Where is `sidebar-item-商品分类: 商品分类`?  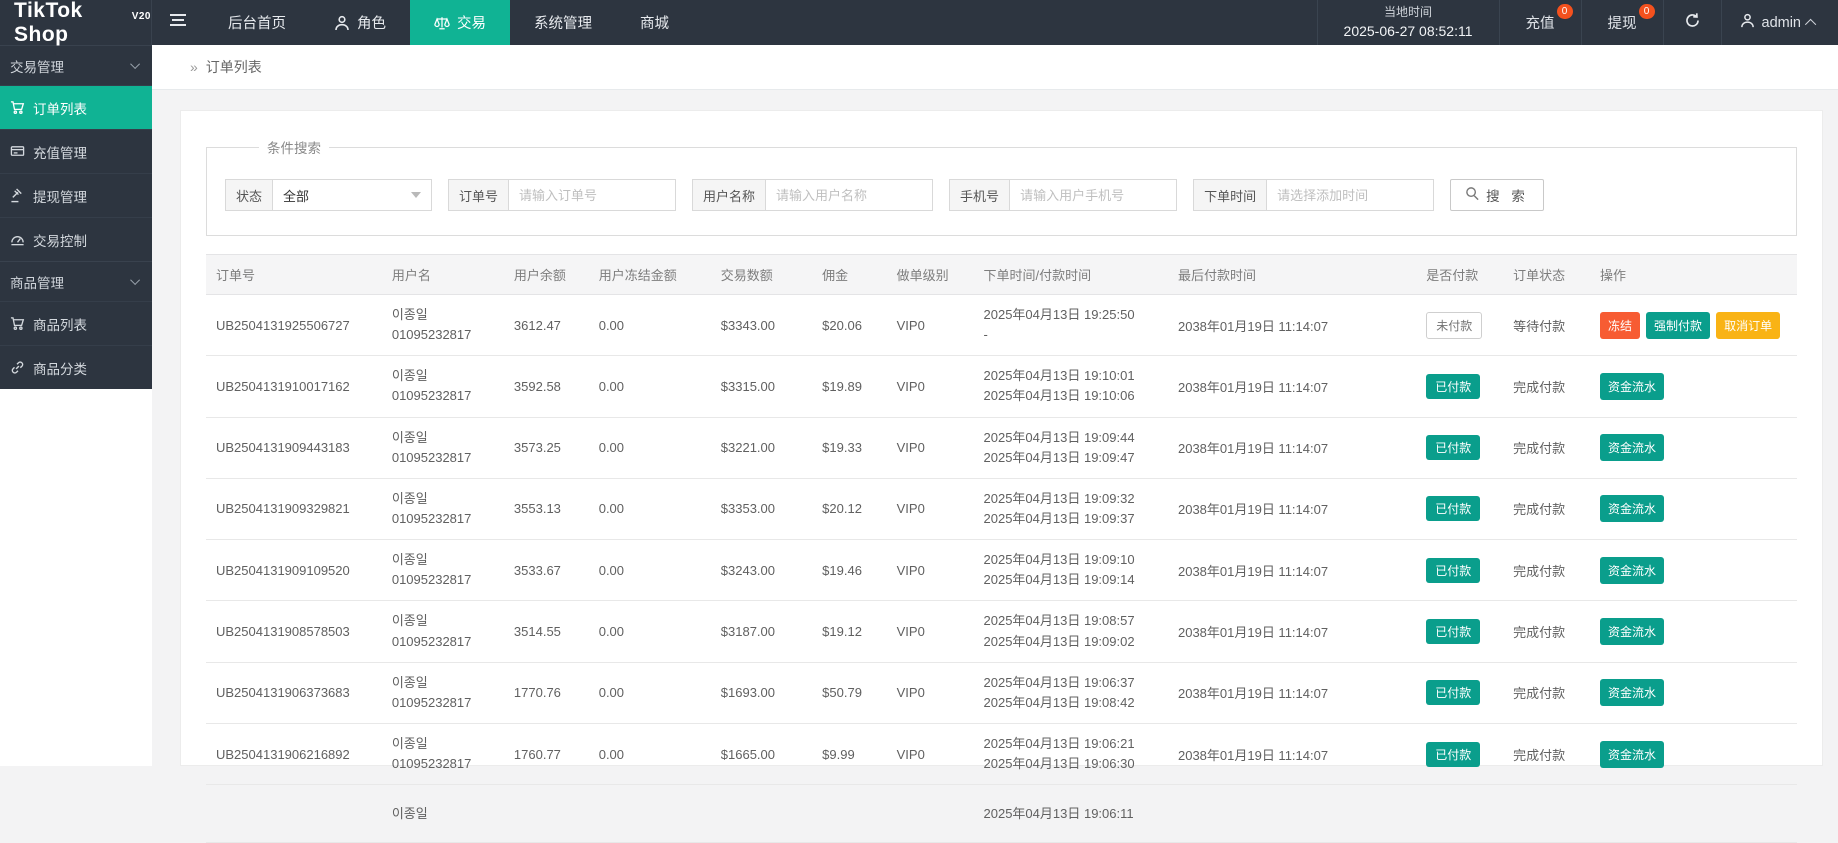 sidebar-item-商品分类: 商品分类 is located at coordinates (76, 367).